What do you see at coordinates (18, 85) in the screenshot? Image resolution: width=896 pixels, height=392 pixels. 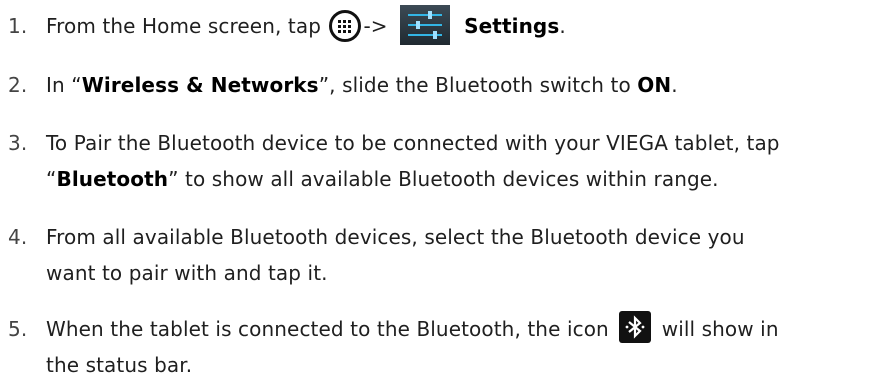 I see `step-number: 2.` at bounding box center [18, 85].